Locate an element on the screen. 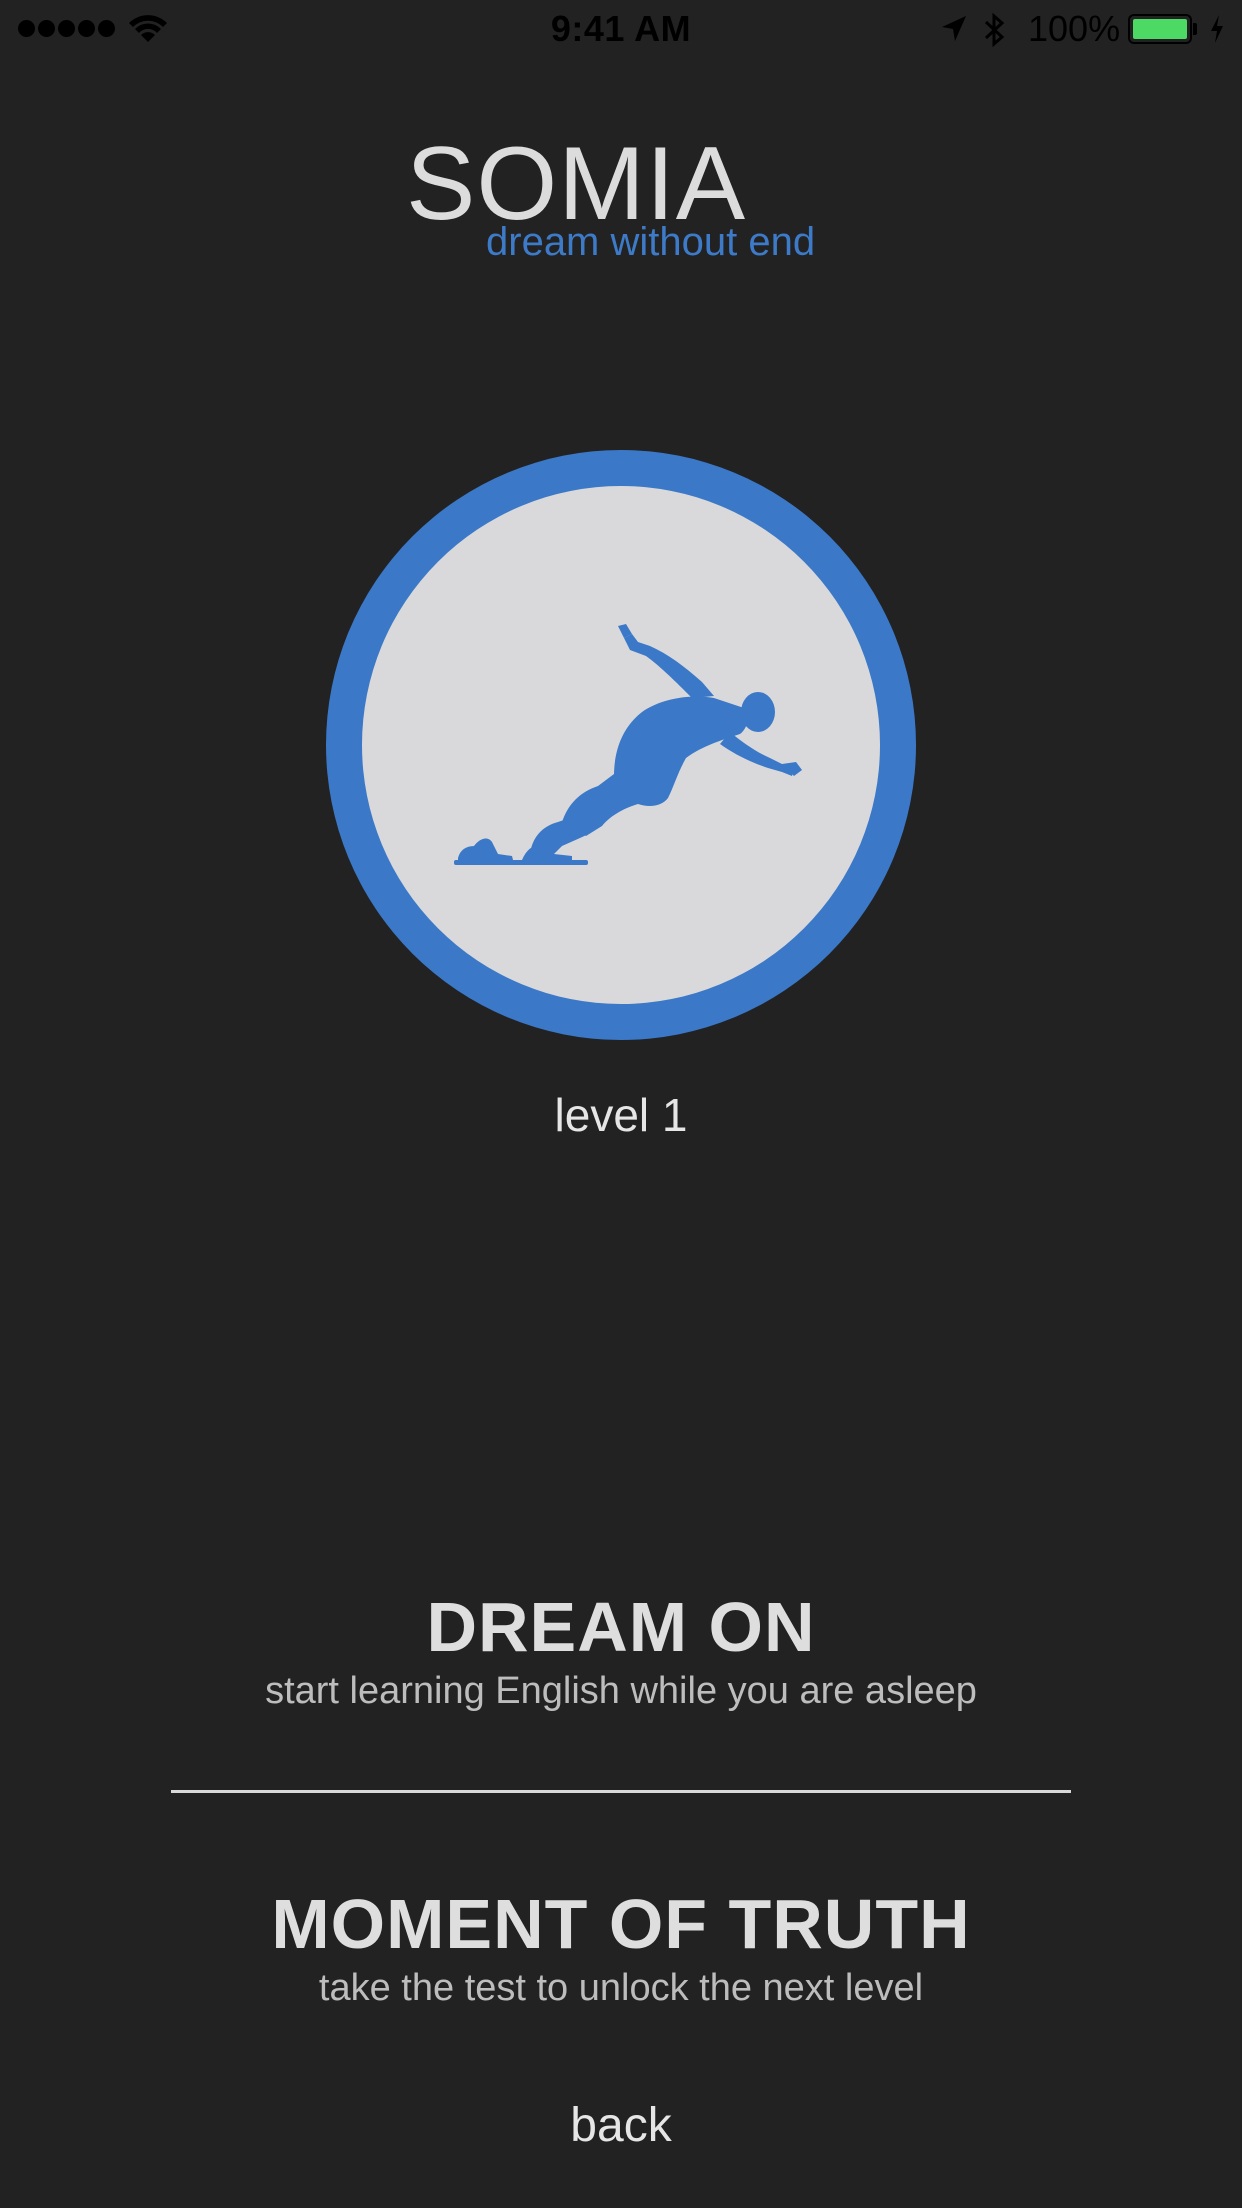 The height and width of the screenshot is (2208, 1242). location-icon is located at coordinates (954, 28).